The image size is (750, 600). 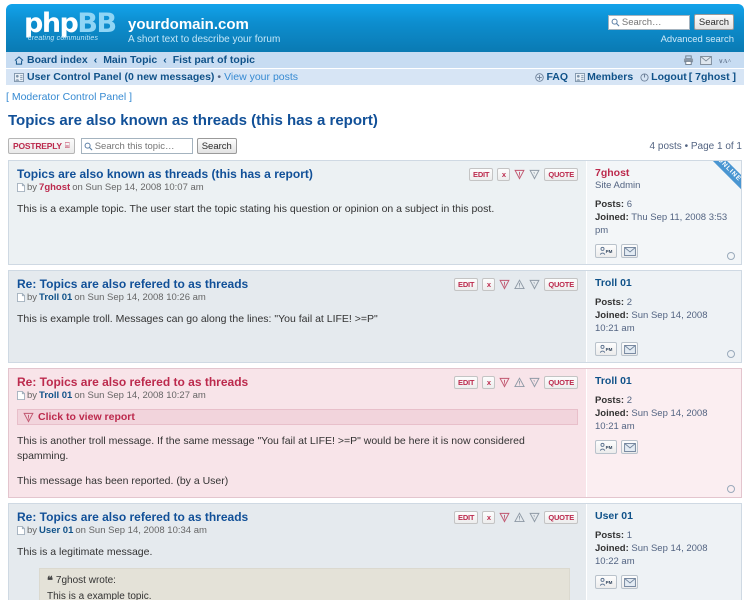 I want to click on post-controls: EDIT x? QUOTE, so click(x=516, y=382).